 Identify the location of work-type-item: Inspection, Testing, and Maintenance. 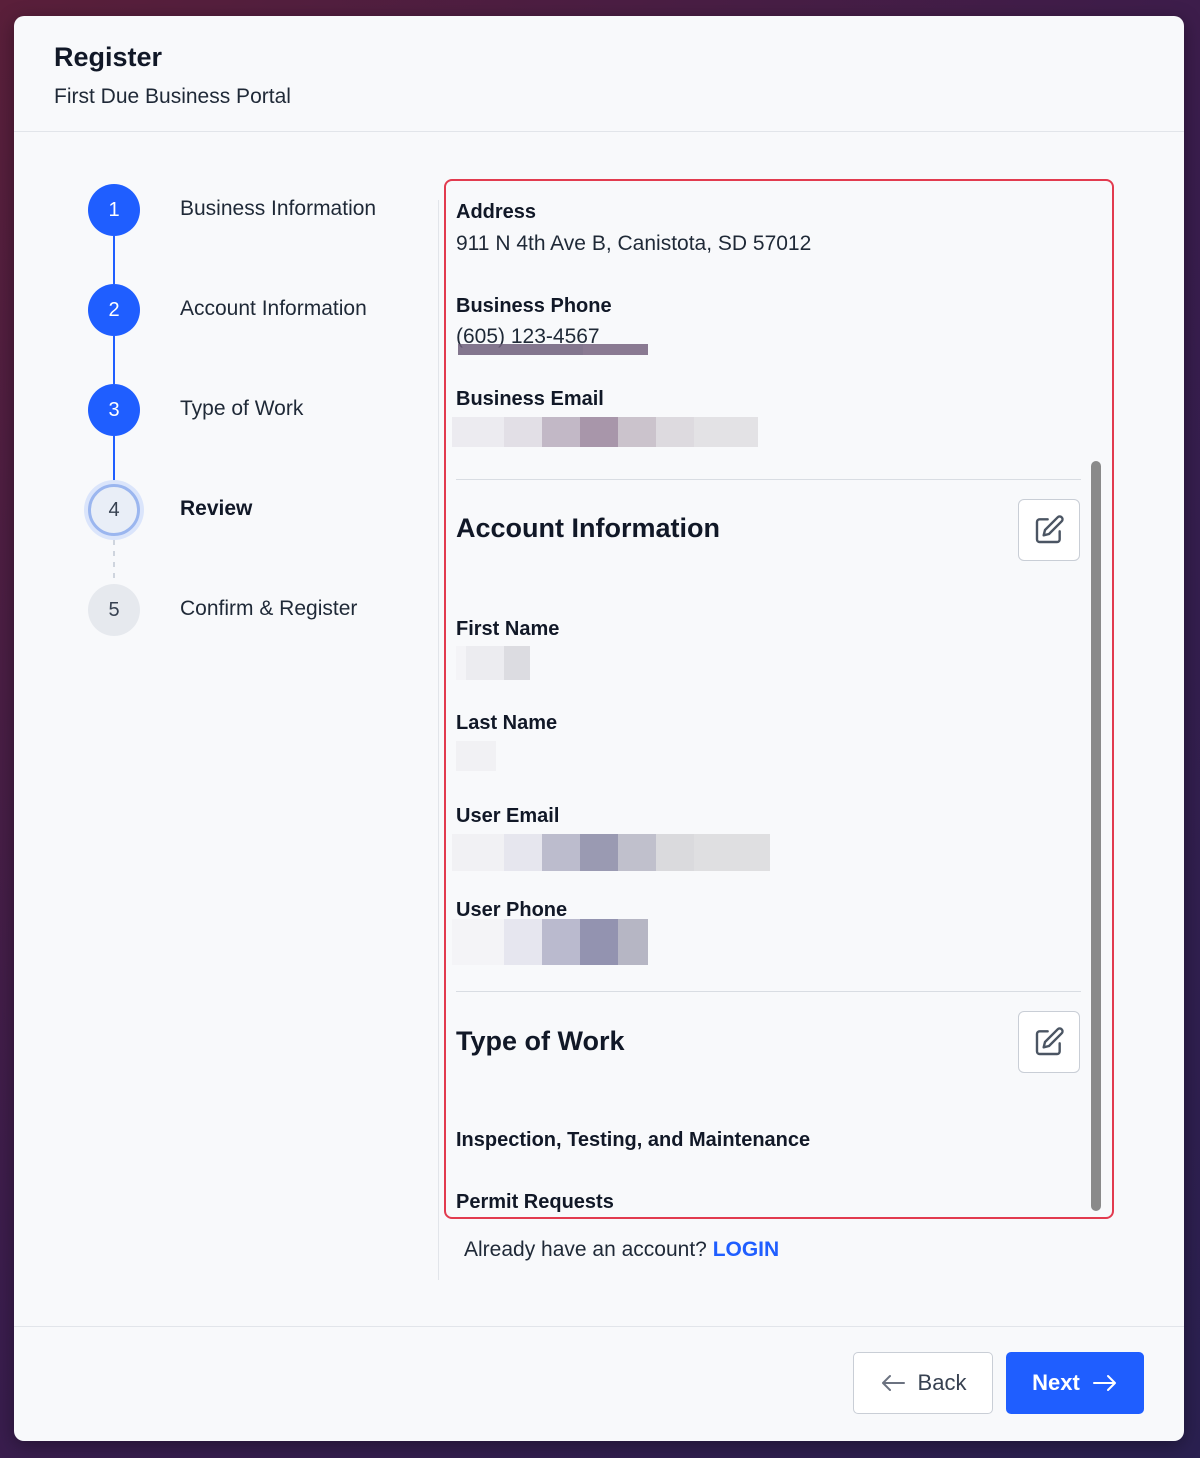
(633, 1140).